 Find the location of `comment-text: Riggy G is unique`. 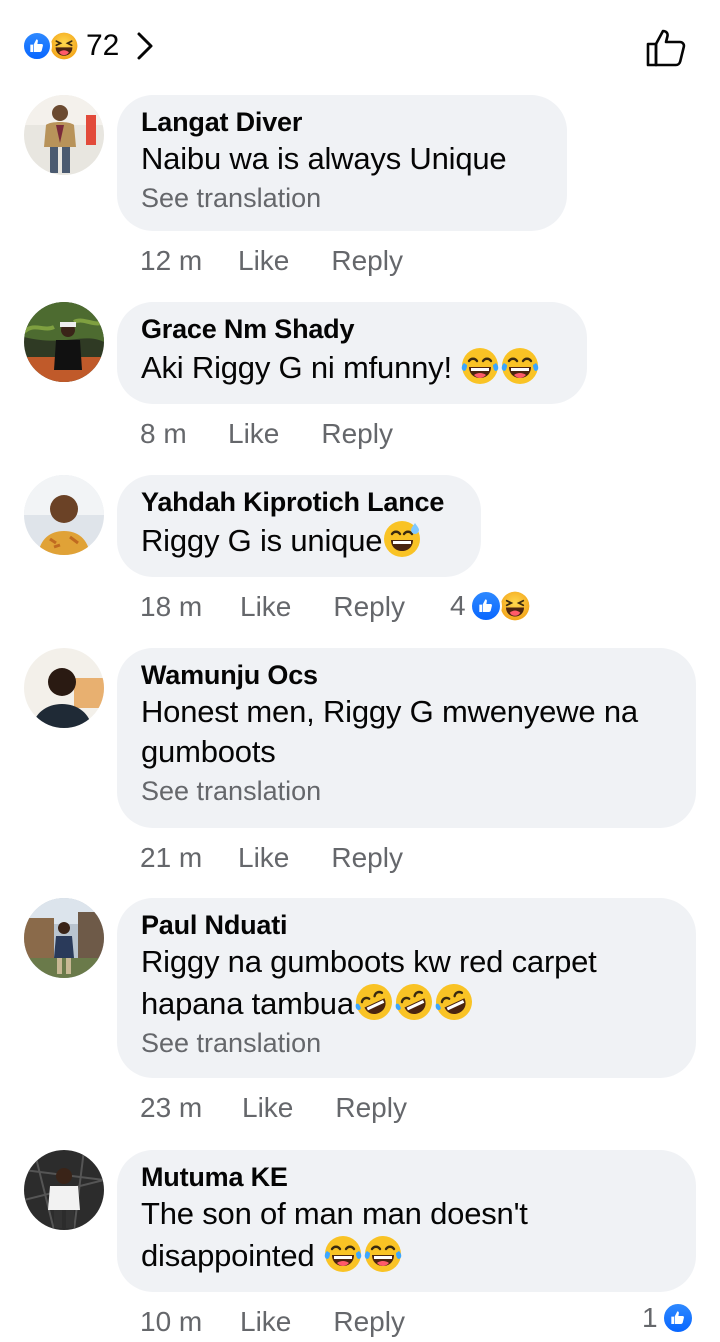

comment-text: Riggy G is unique is located at coordinates (299, 540).